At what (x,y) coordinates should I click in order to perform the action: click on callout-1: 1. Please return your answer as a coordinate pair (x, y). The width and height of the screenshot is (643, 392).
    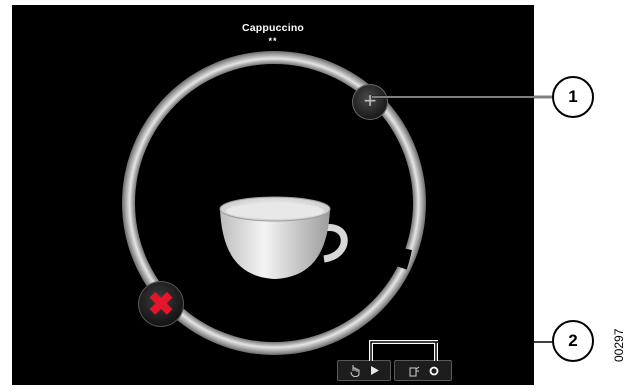
    Looking at the image, I should click on (573, 97).